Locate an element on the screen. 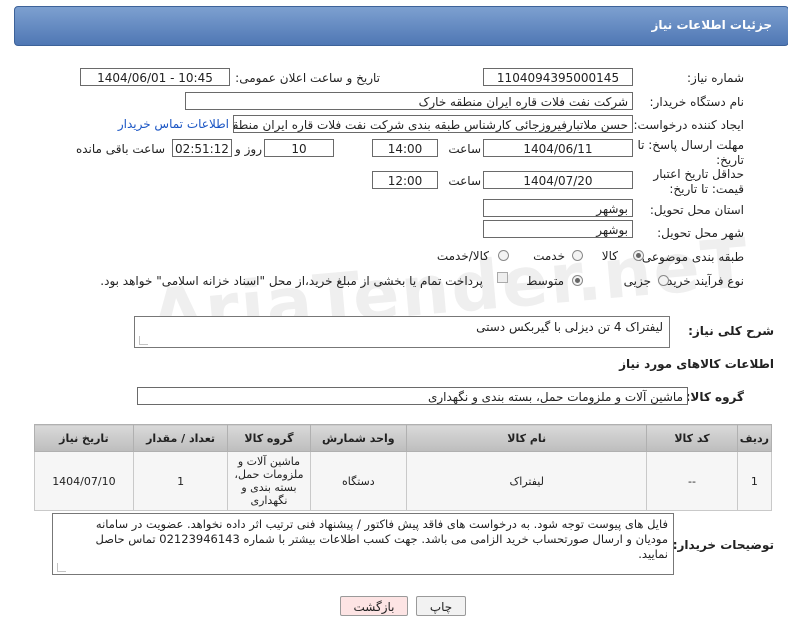 The image size is (788, 632). cell-name: لیفتراک is located at coordinates (527, 481).